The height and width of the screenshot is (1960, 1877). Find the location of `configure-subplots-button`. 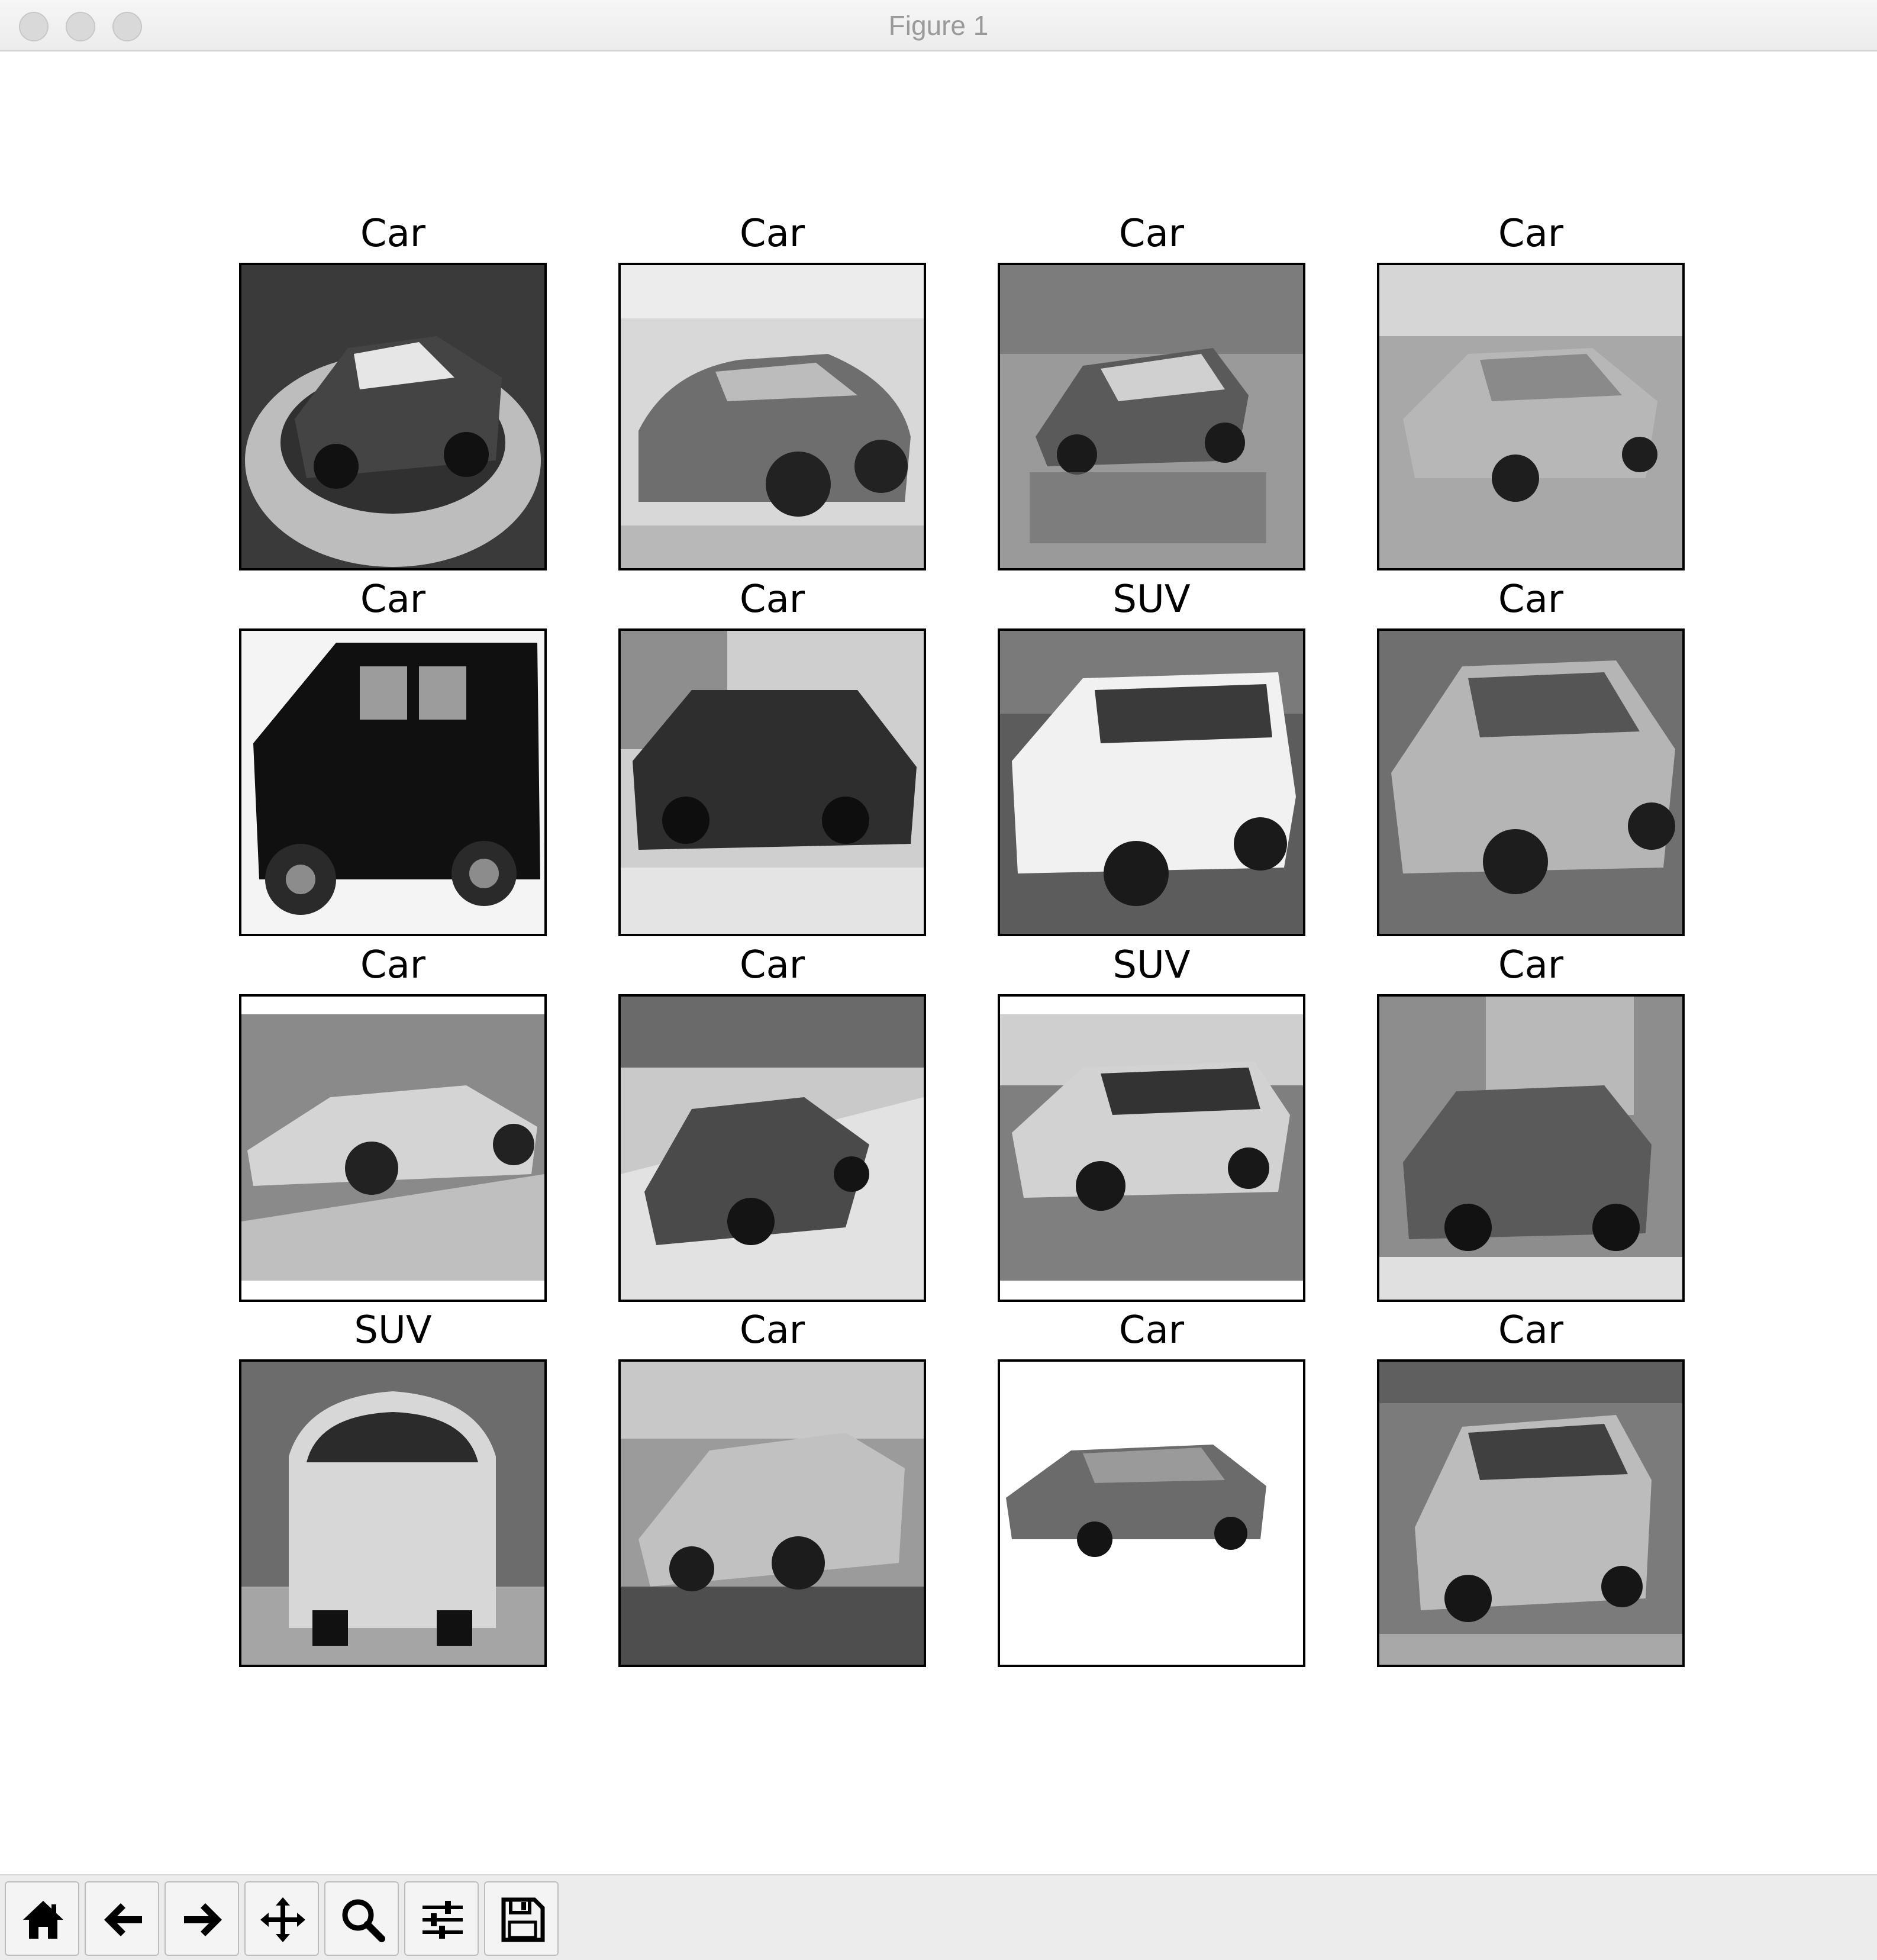

configure-subplots-button is located at coordinates (441, 1918).